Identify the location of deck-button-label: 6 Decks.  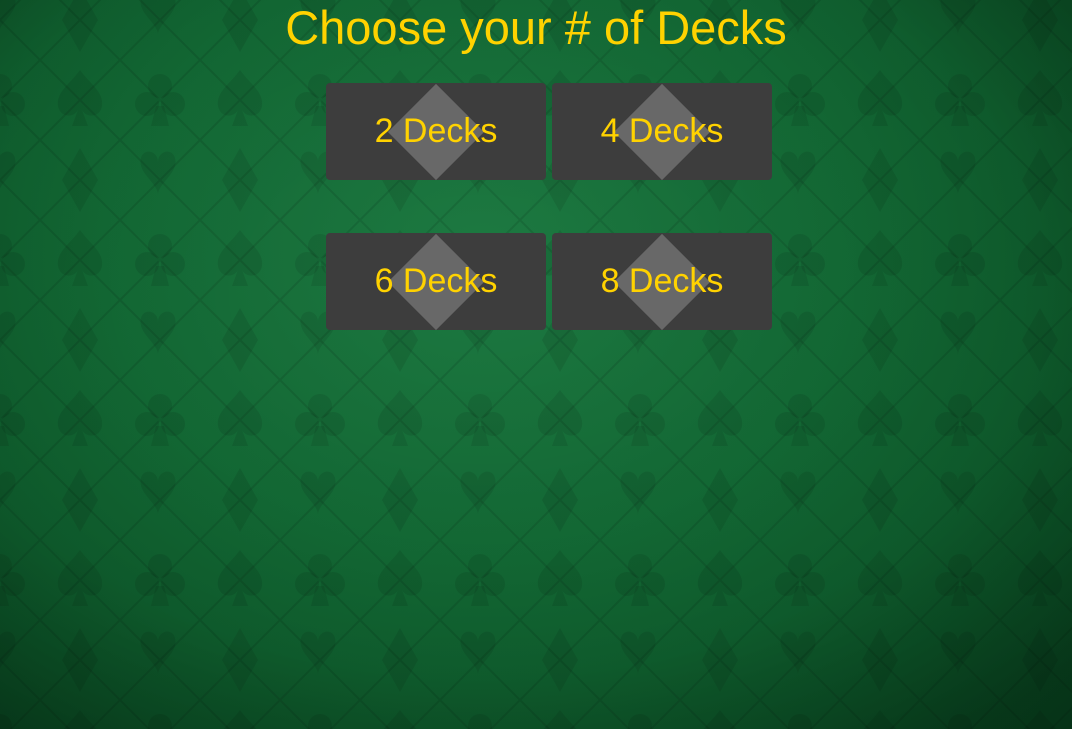
(436, 281).